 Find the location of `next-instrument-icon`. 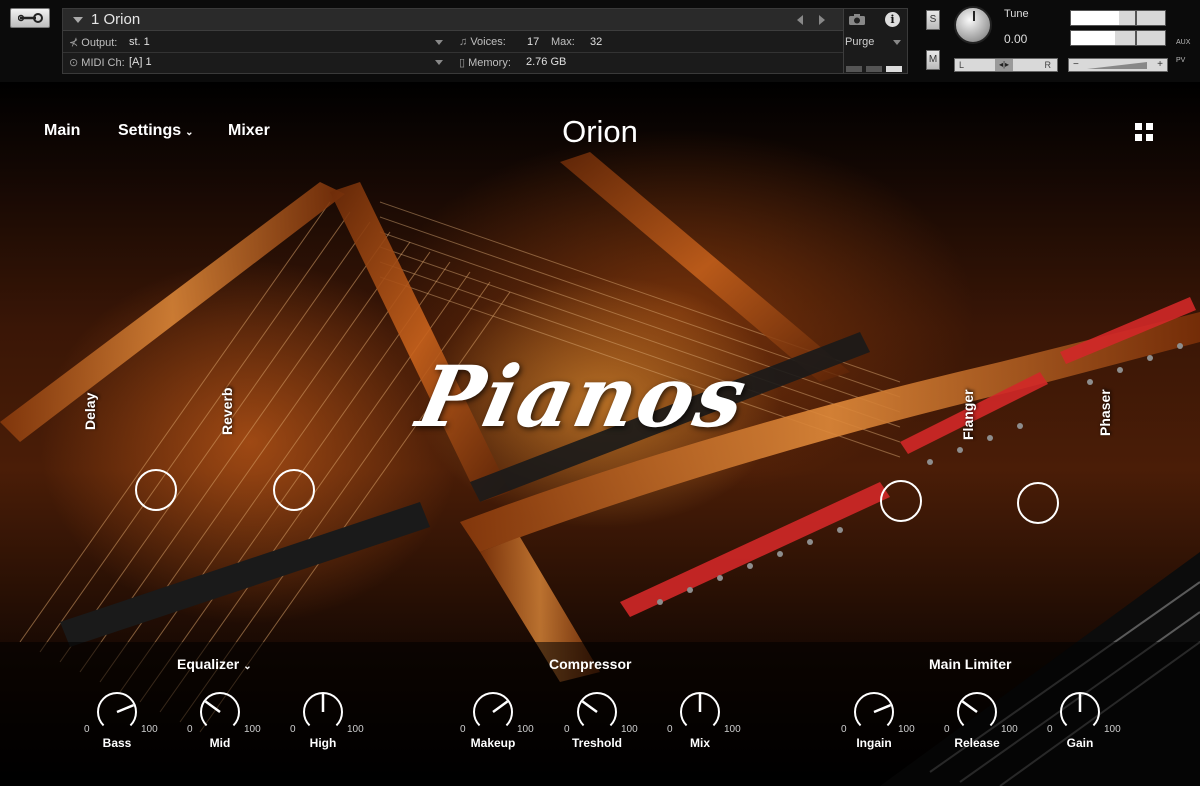

next-instrument-icon is located at coordinates (822, 20).